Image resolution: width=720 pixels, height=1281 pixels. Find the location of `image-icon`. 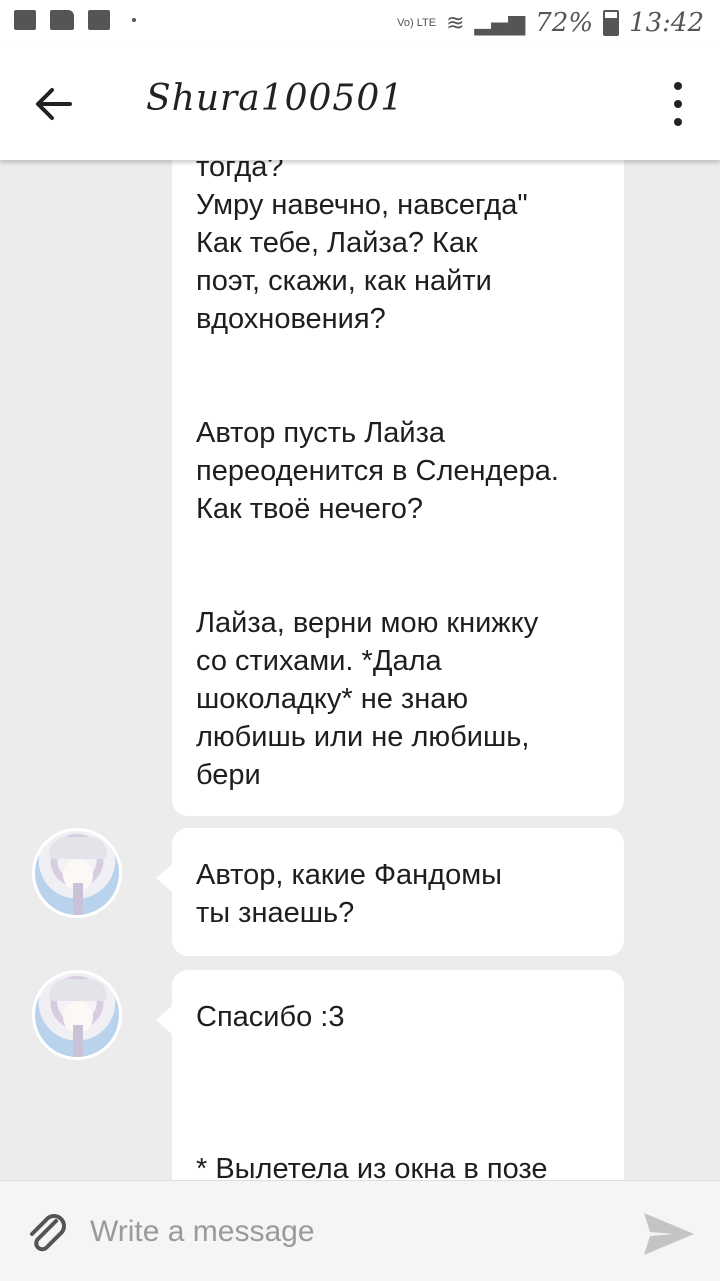

image-icon is located at coordinates (25, 20).